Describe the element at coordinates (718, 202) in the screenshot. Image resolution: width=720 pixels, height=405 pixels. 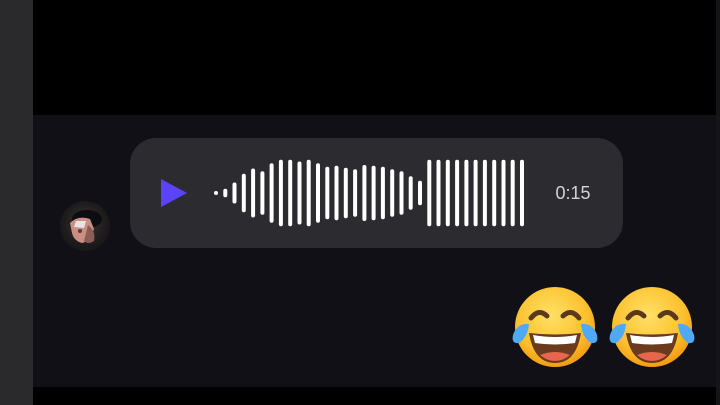
I see `right-edge` at that location.